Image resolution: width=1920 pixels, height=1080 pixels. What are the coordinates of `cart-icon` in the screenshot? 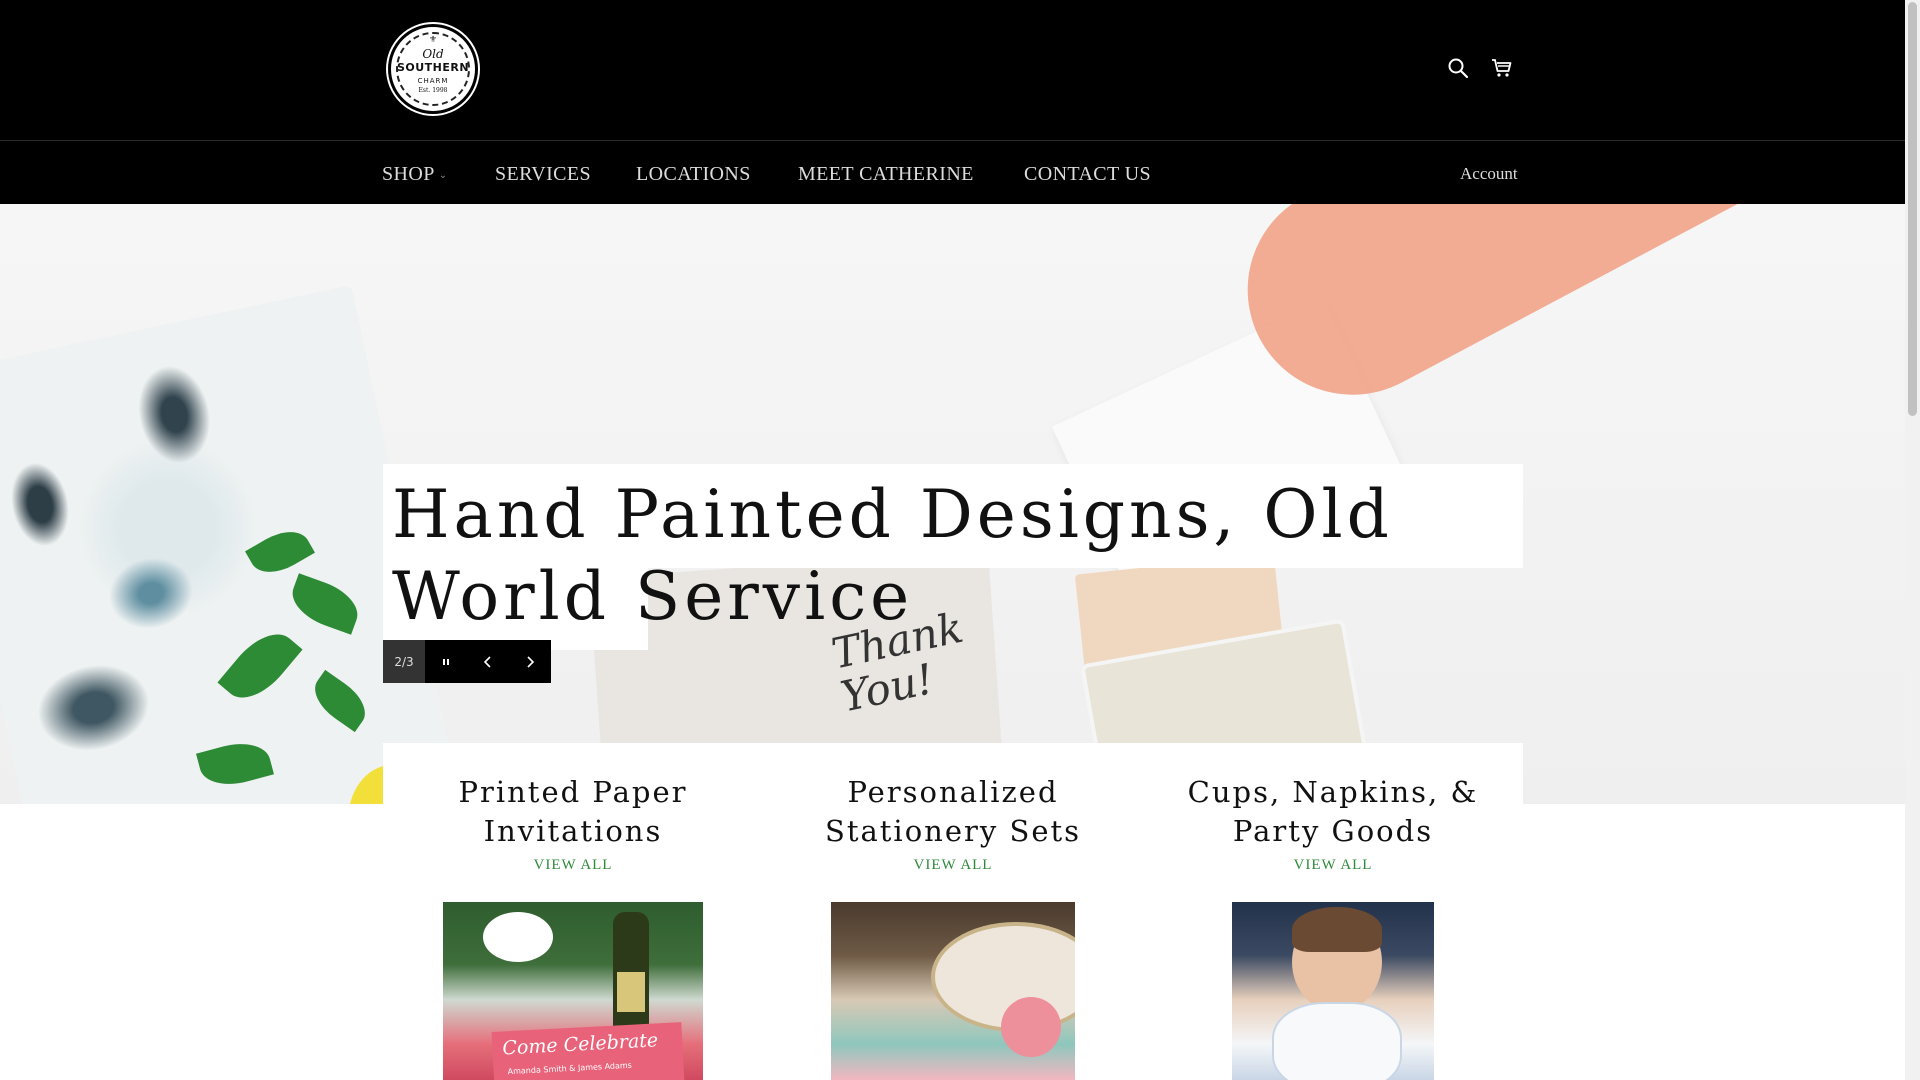 It's located at (1502, 68).